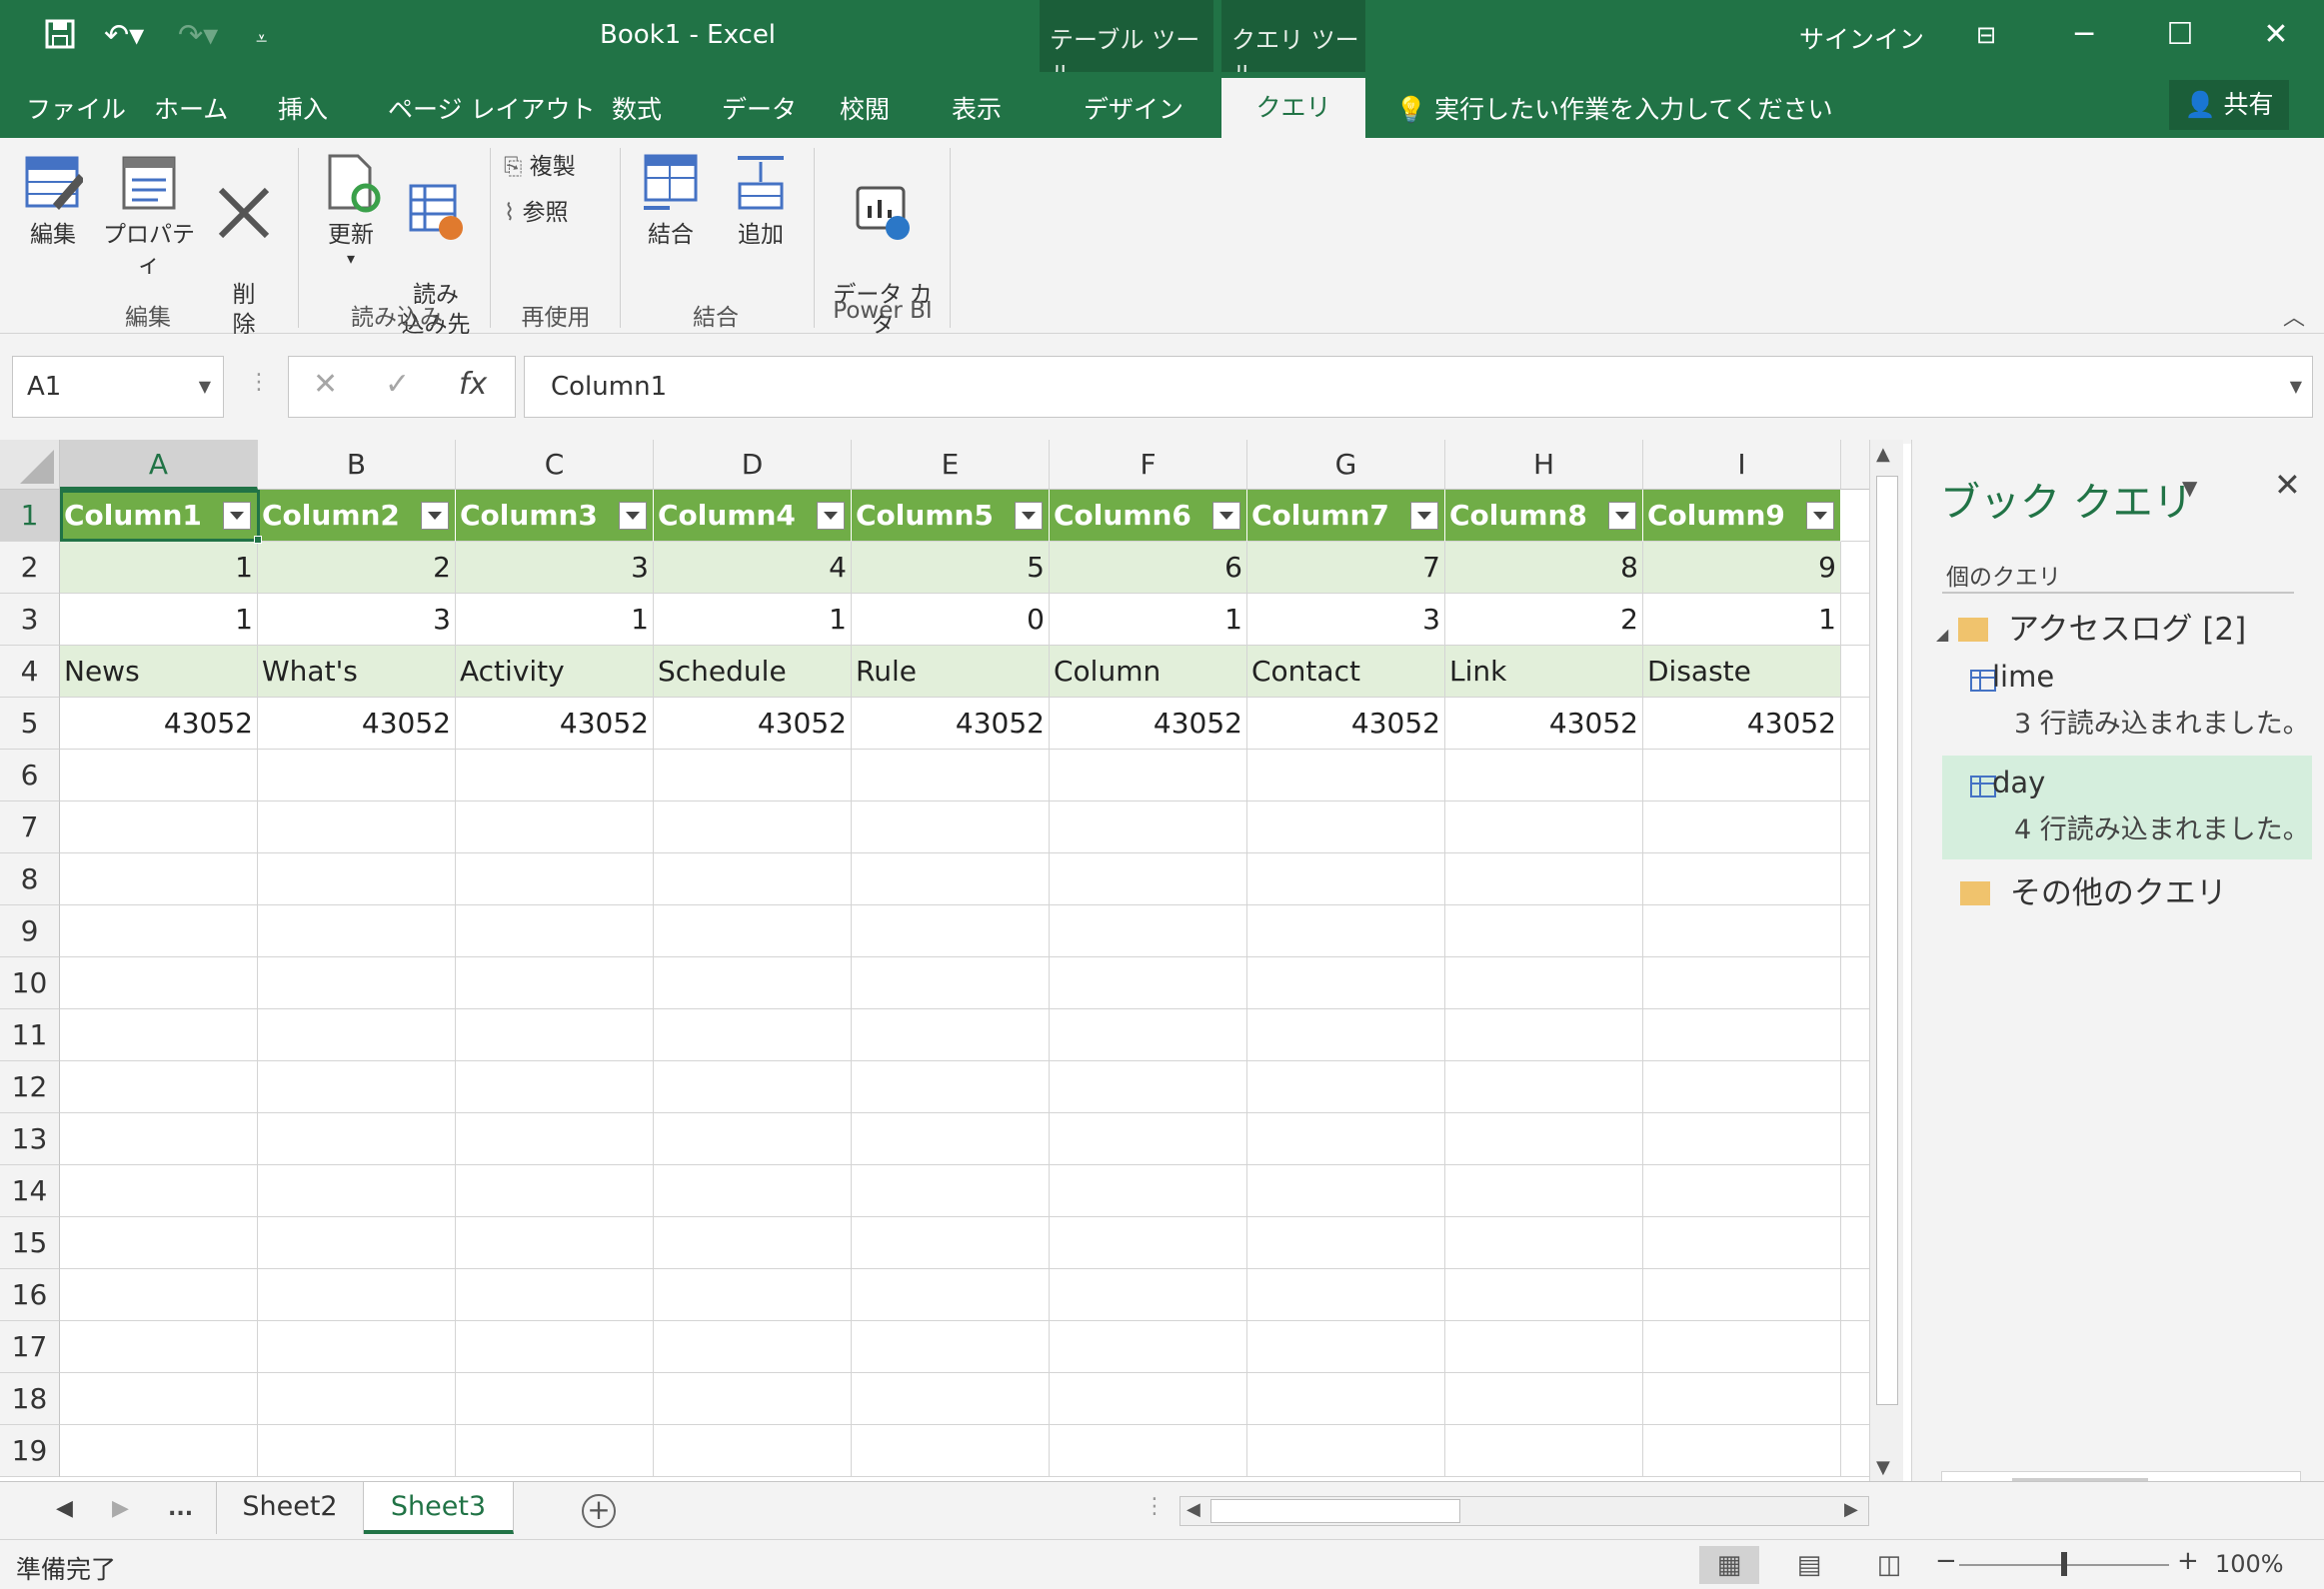 Image resolution: width=2324 pixels, height=1589 pixels. What do you see at coordinates (261, 38) in the screenshot?
I see `customize-qat-icon: ⩡` at bounding box center [261, 38].